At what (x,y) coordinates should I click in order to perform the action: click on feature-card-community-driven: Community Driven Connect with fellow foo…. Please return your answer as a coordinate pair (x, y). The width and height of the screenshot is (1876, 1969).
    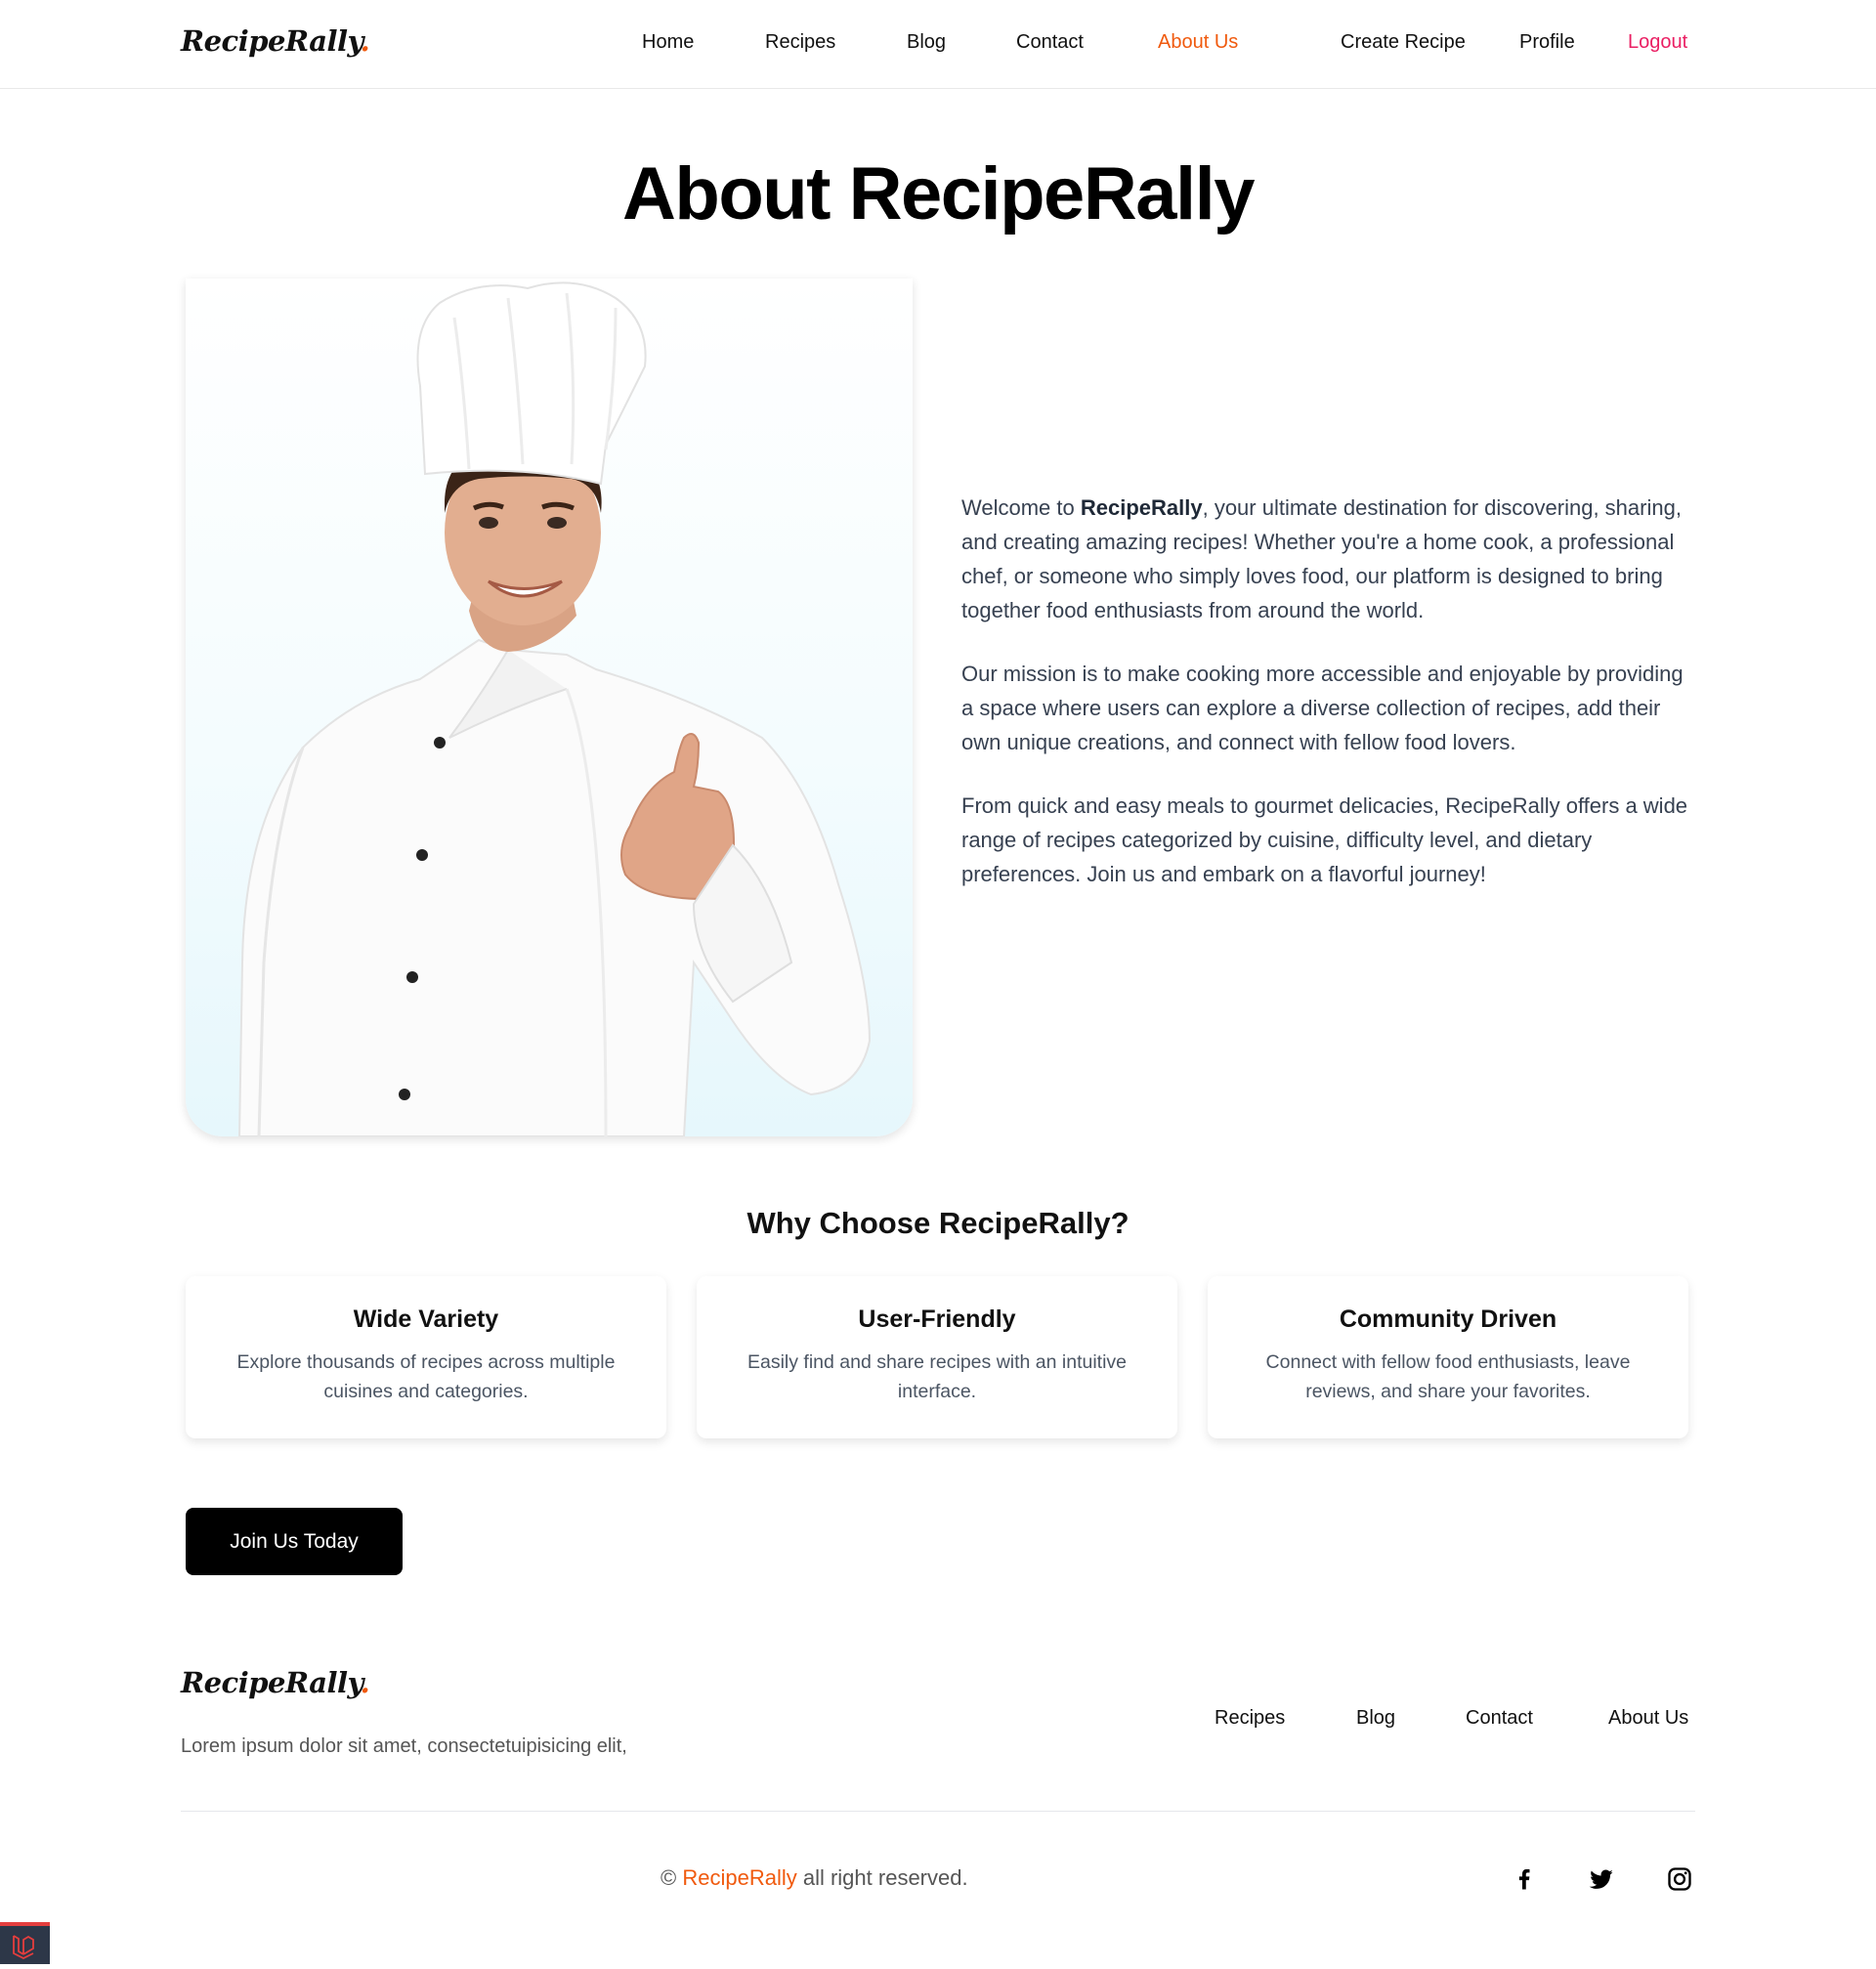
    Looking at the image, I should click on (1448, 1357).